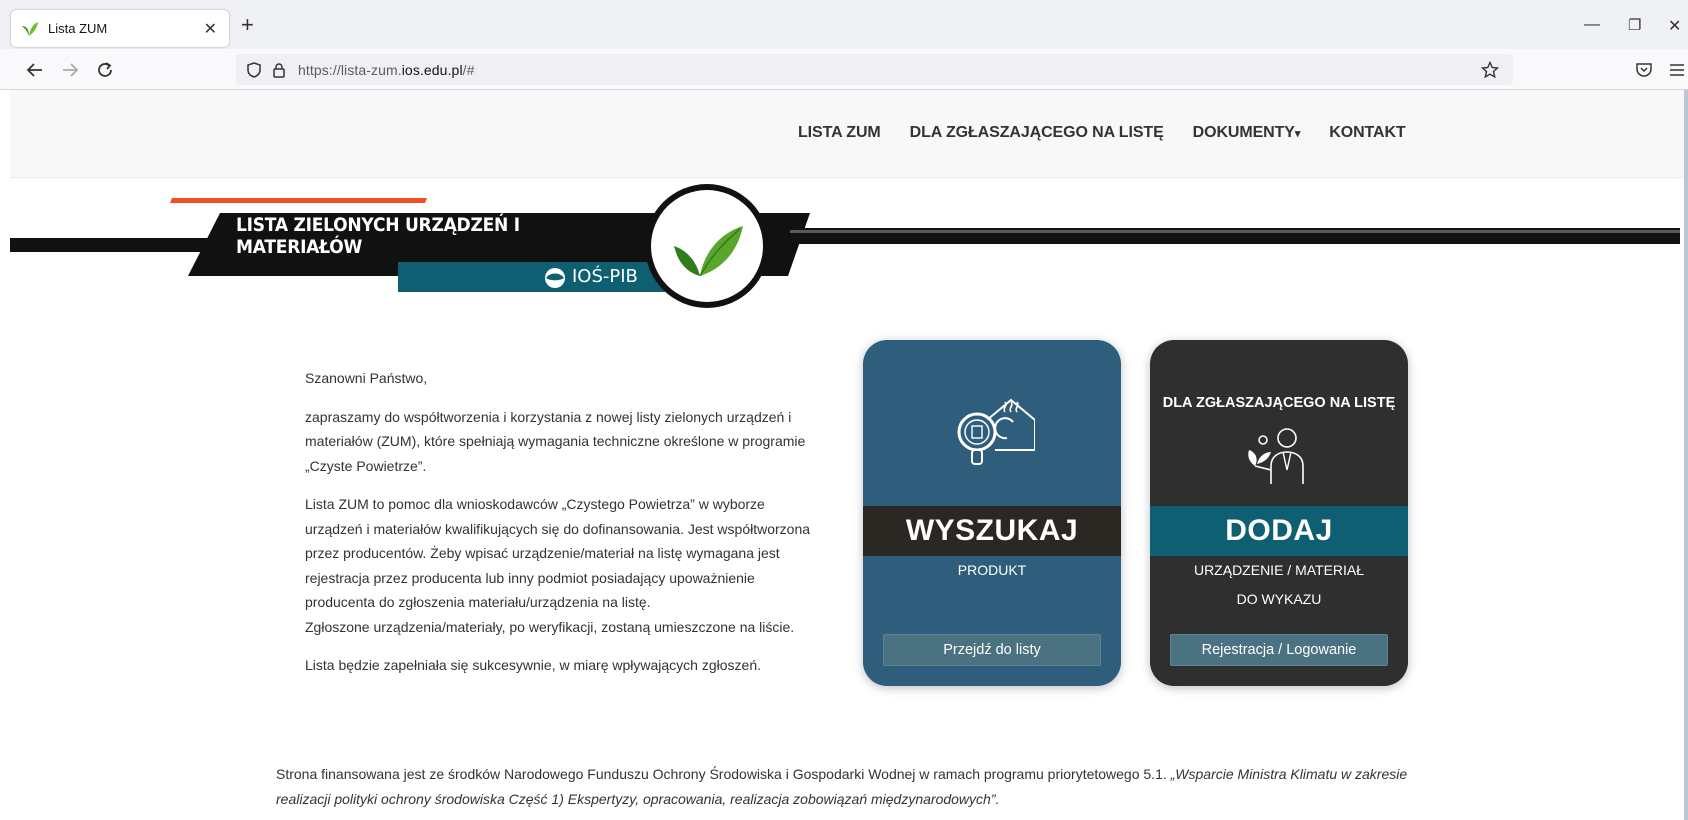 The image size is (1688, 820). What do you see at coordinates (386, 70) in the screenshot?
I see `url-text: https://lista-zum.ios.edu.pl/#` at bounding box center [386, 70].